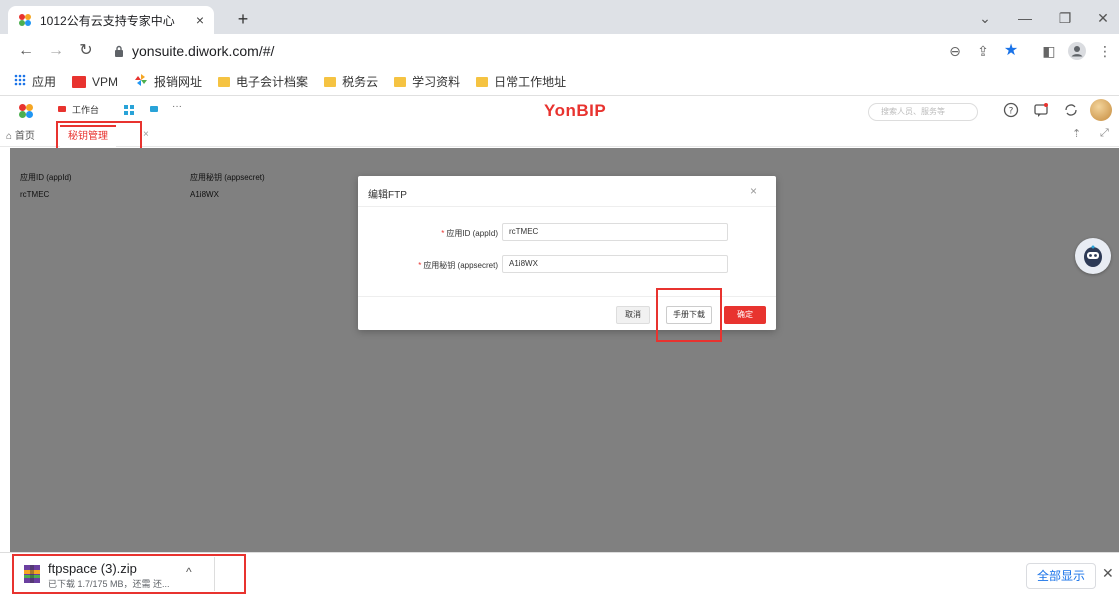  What do you see at coordinates (1011, 51) in the screenshot?
I see `bookmark-star-icon: ★` at bounding box center [1011, 51].